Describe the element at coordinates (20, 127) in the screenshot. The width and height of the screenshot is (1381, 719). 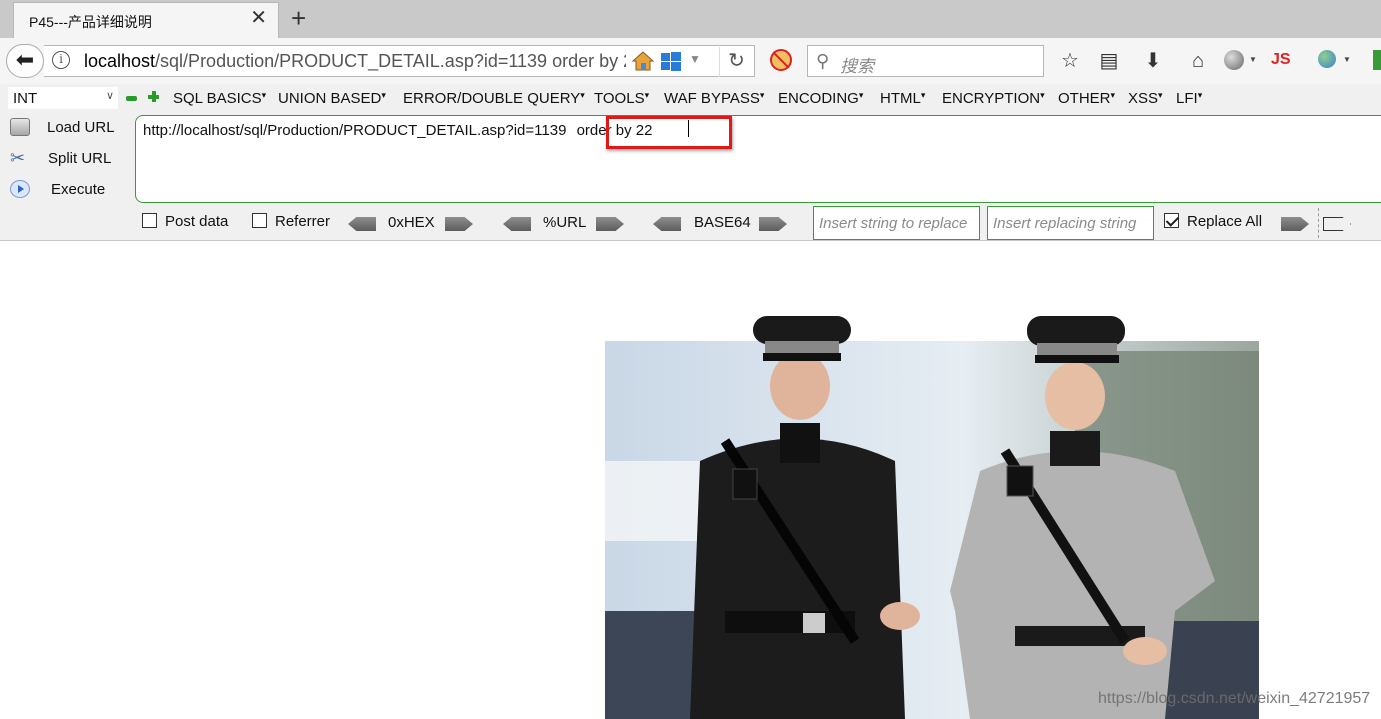
I see `load-url-icon` at that location.